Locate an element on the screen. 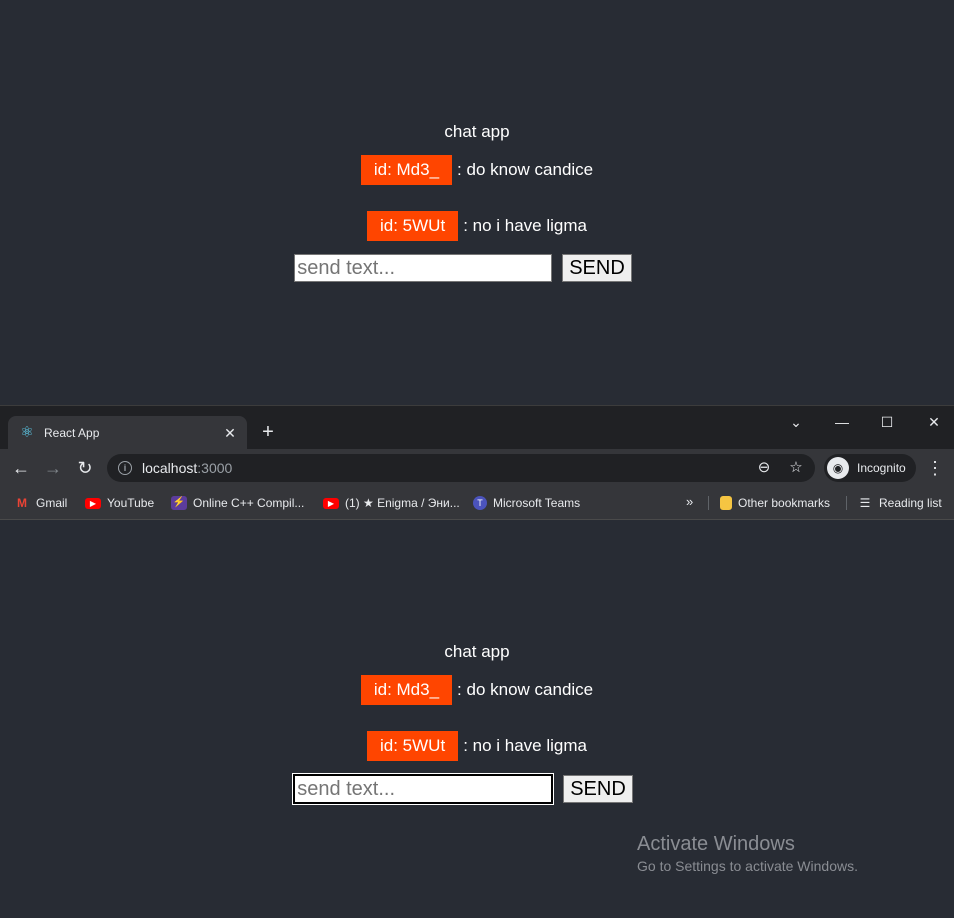  compiler-icon: ⚡ is located at coordinates (179, 503).